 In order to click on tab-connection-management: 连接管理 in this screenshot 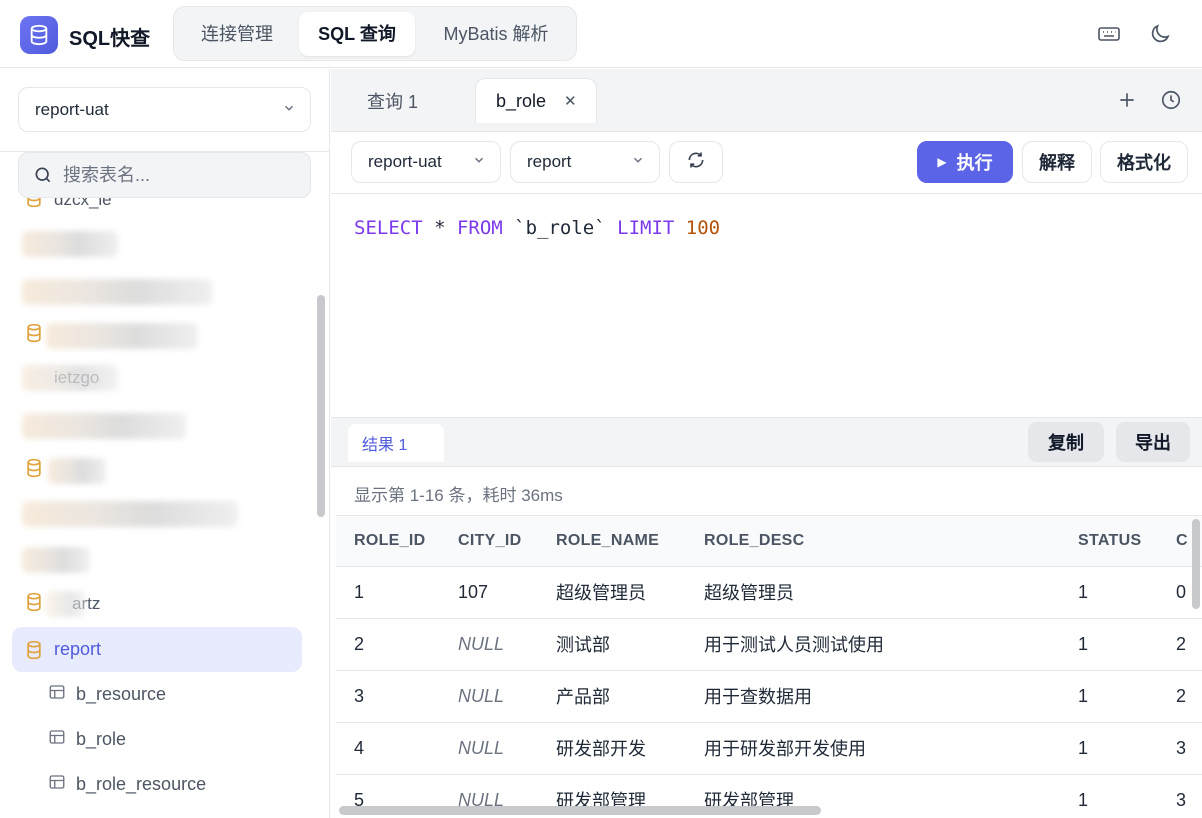, I will do `click(237, 34)`.